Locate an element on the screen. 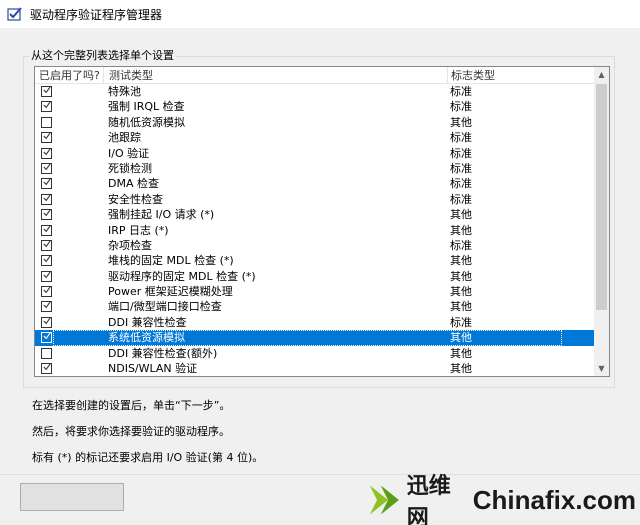 The width and height of the screenshot is (640, 525). test-type-cell: 死锁检测 is located at coordinates (130, 168).